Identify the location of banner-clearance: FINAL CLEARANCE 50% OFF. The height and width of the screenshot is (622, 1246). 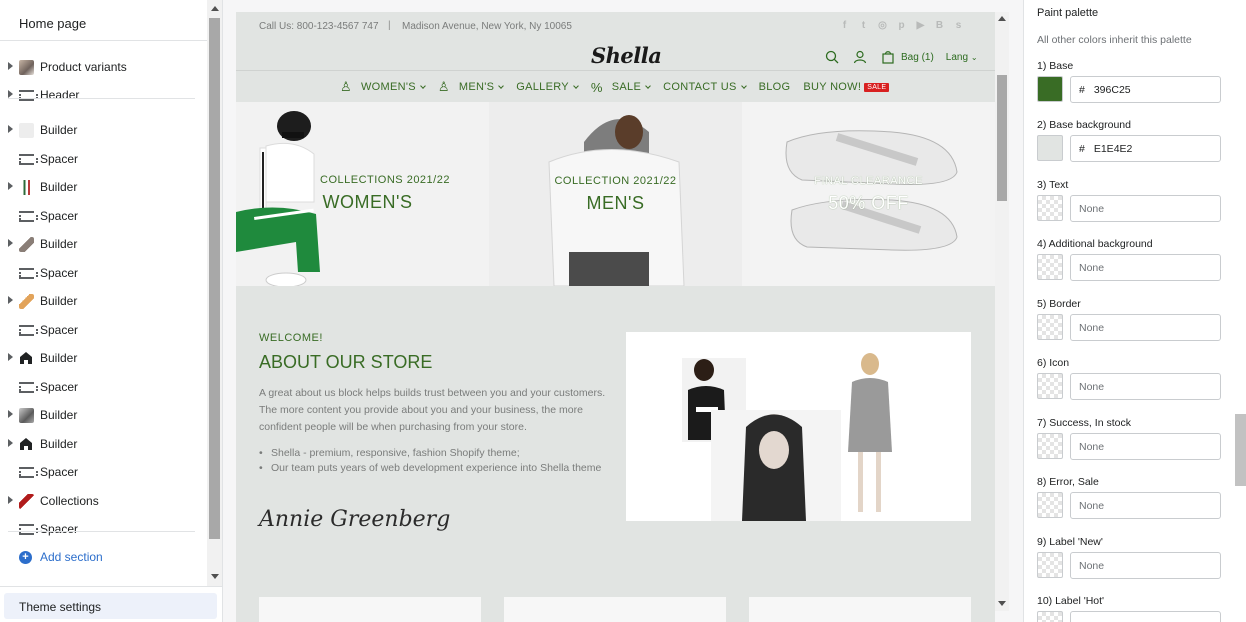
(868, 194).